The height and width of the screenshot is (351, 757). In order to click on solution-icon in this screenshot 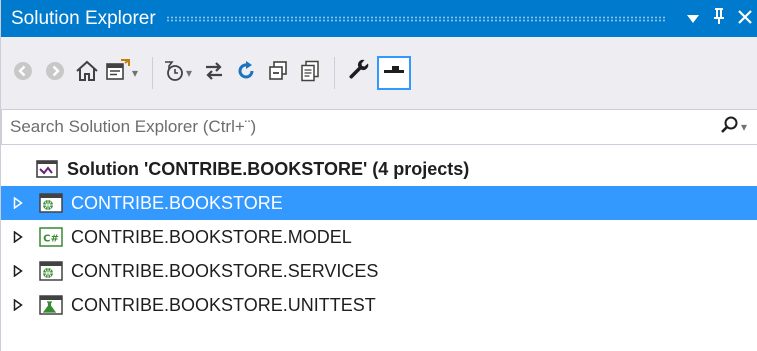, I will do `click(47, 169)`.